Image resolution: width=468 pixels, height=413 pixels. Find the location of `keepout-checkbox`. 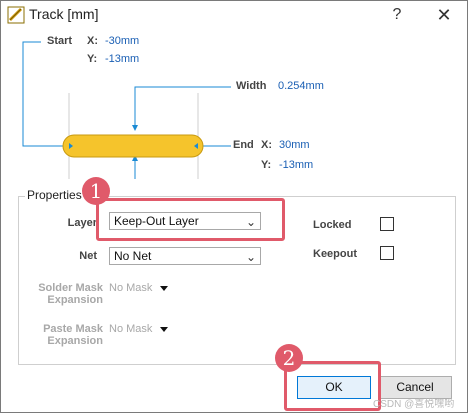

keepout-checkbox is located at coordinates (387, 253).